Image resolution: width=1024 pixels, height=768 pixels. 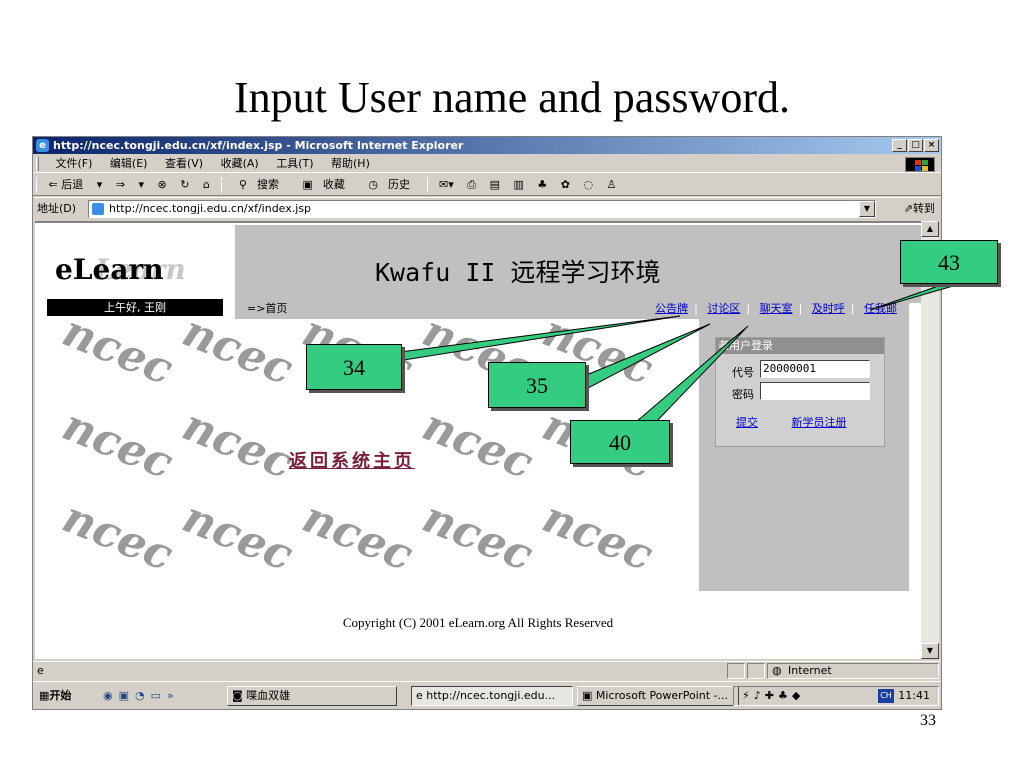 I want to click on windows-start-icon: ▦, so click(x=44, y=695).